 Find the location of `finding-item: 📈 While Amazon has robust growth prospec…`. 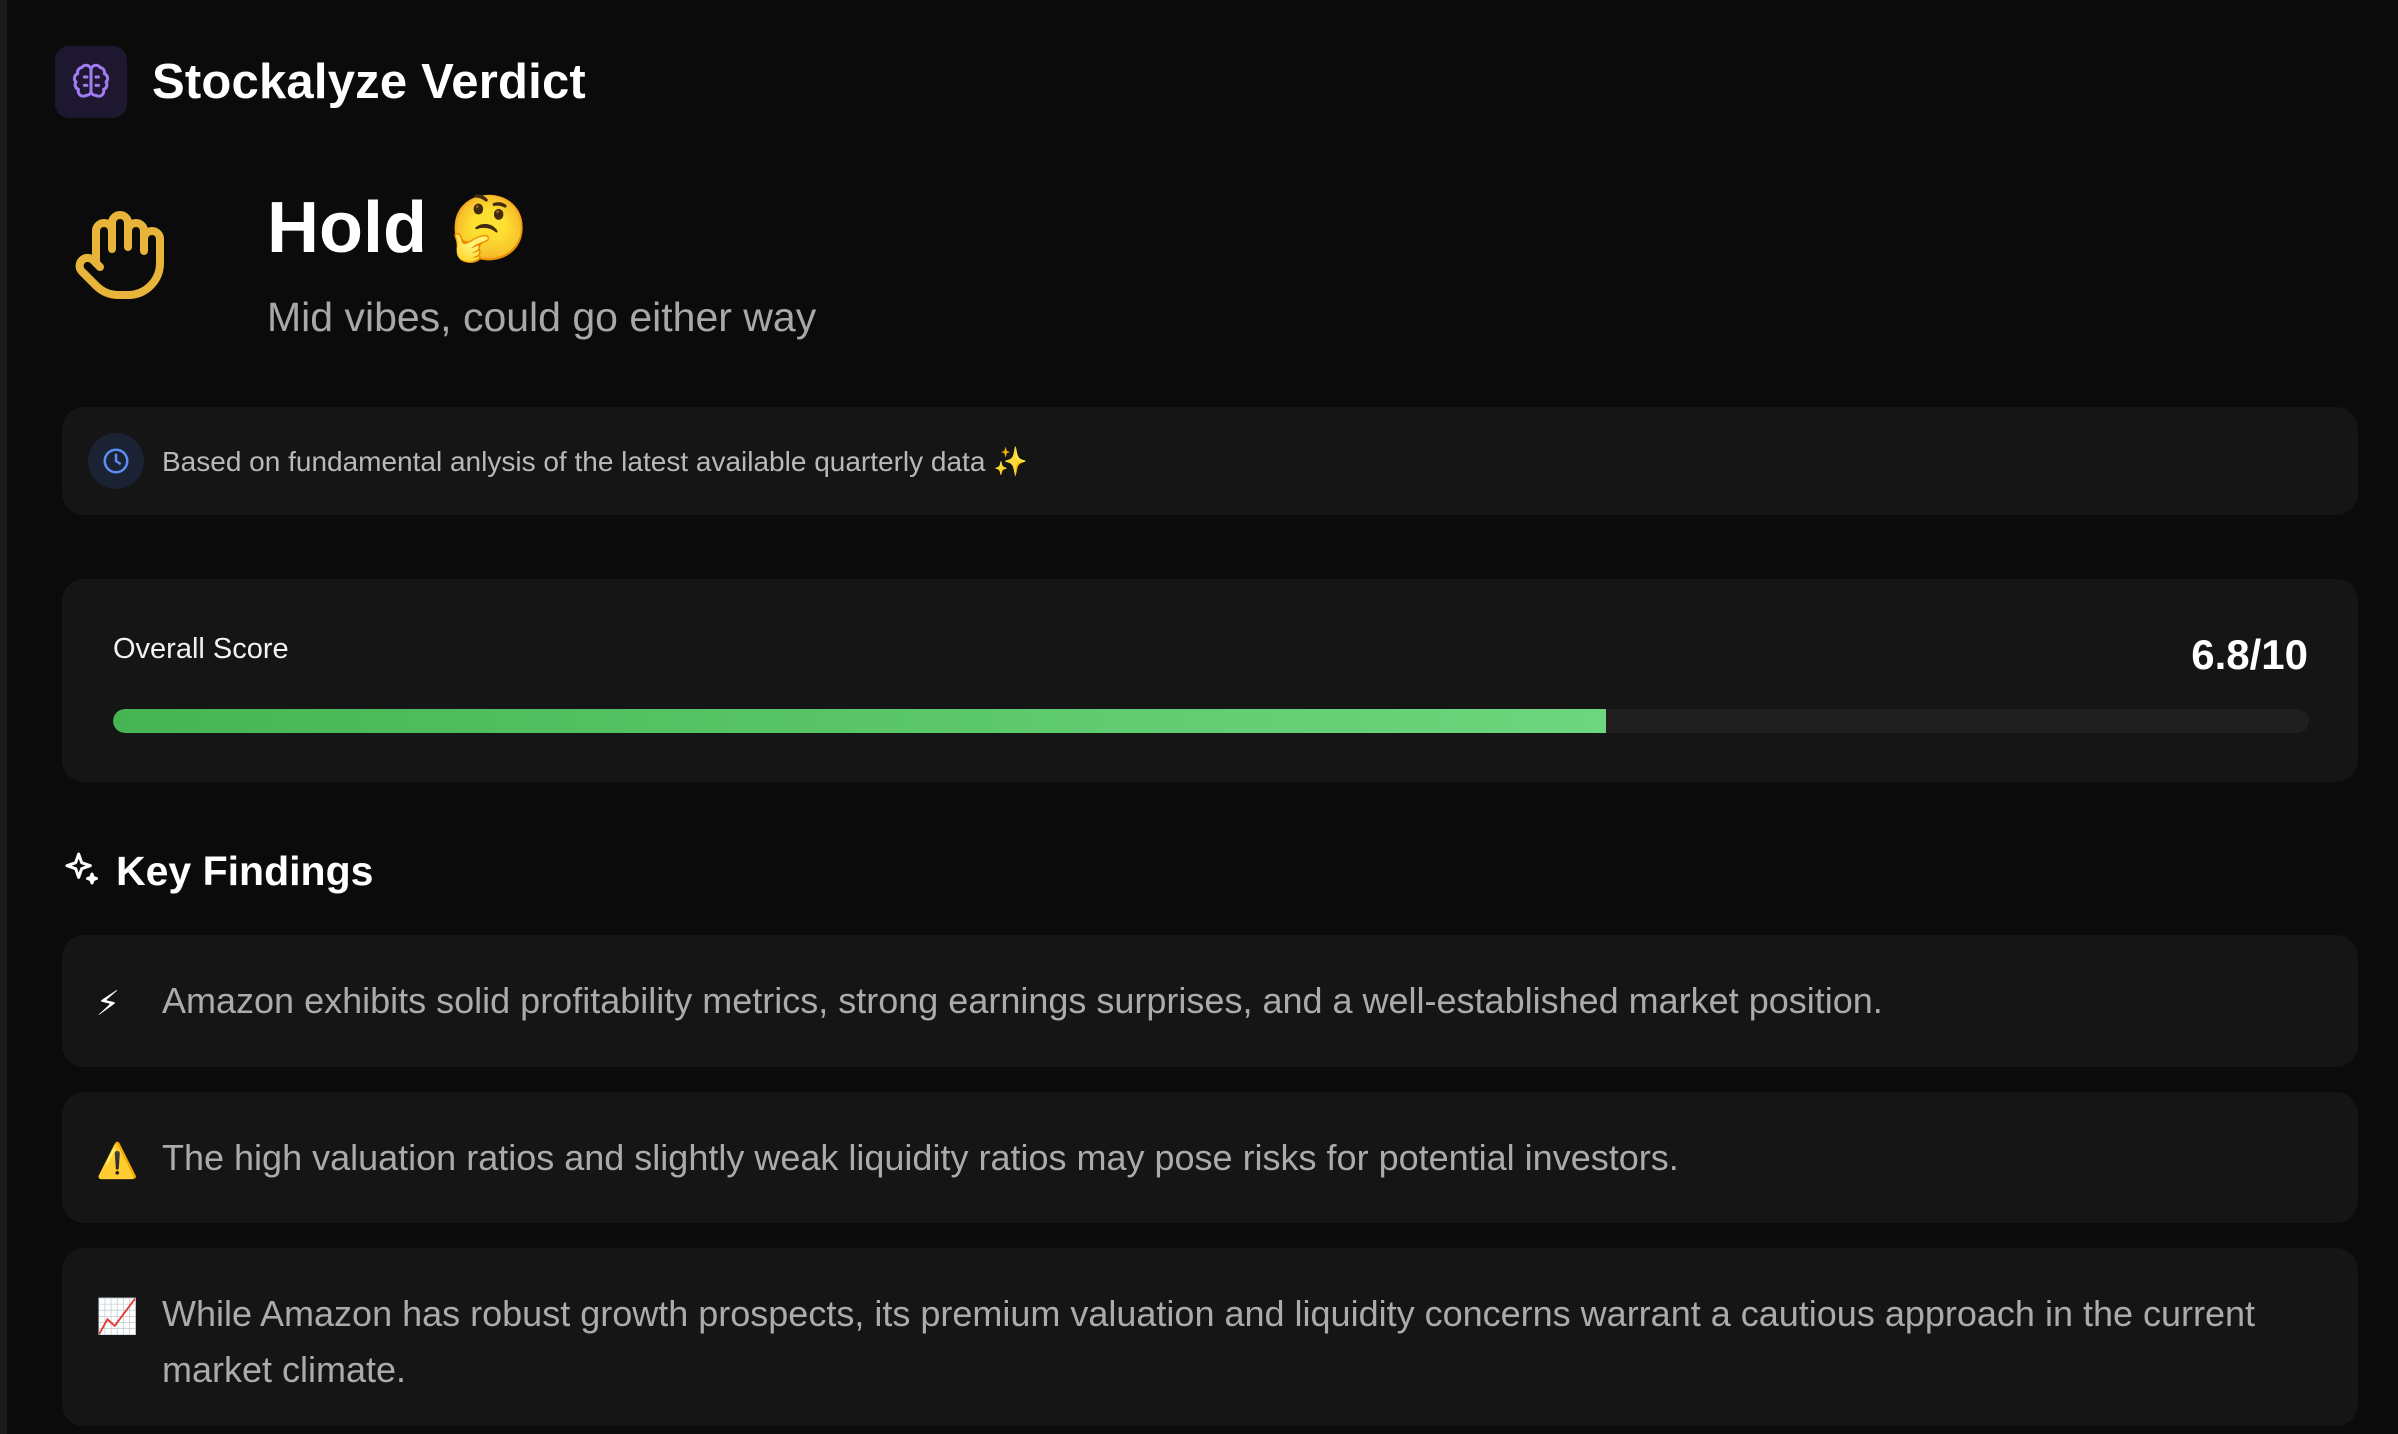

finding-item: 📈 While Amazon has robust growth prospec… is located at coordinates (1210, 1337).